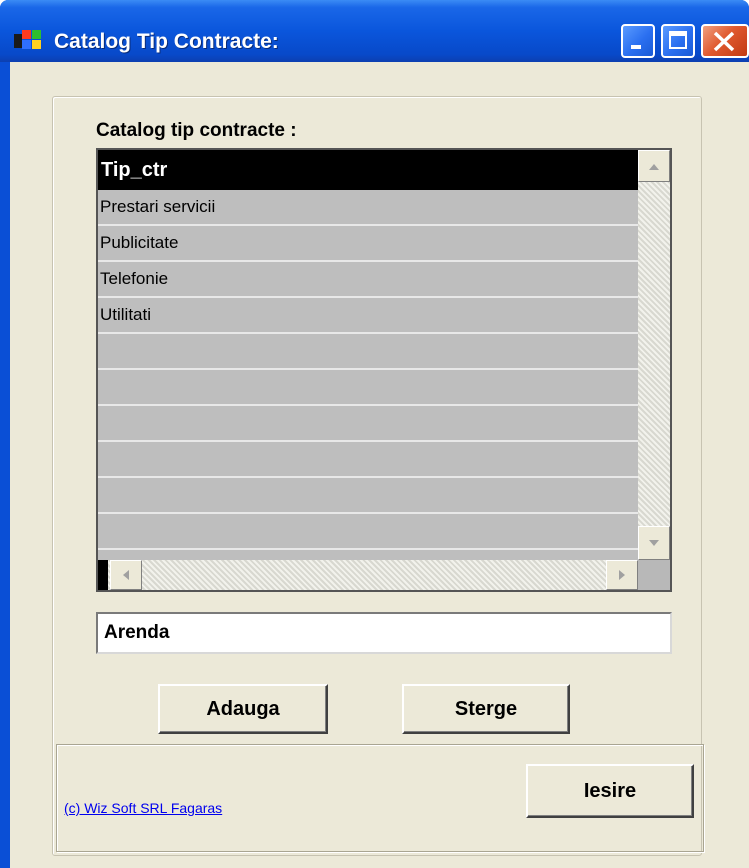 The image size is (749, 868). I want to click on exit-button: Iesire, so click(610, 791).